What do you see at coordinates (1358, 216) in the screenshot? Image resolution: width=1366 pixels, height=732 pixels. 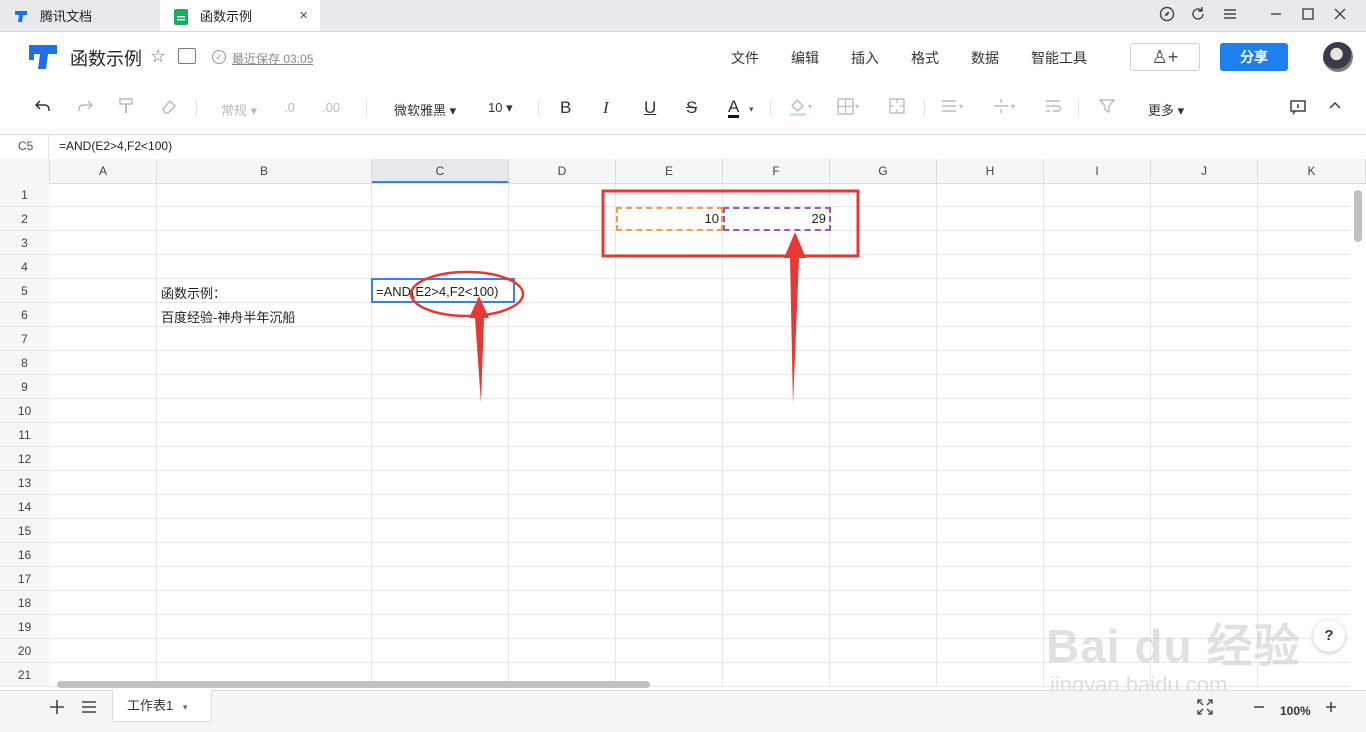 I see `vertical-scrollbar` at bounding box center [1358, 216].